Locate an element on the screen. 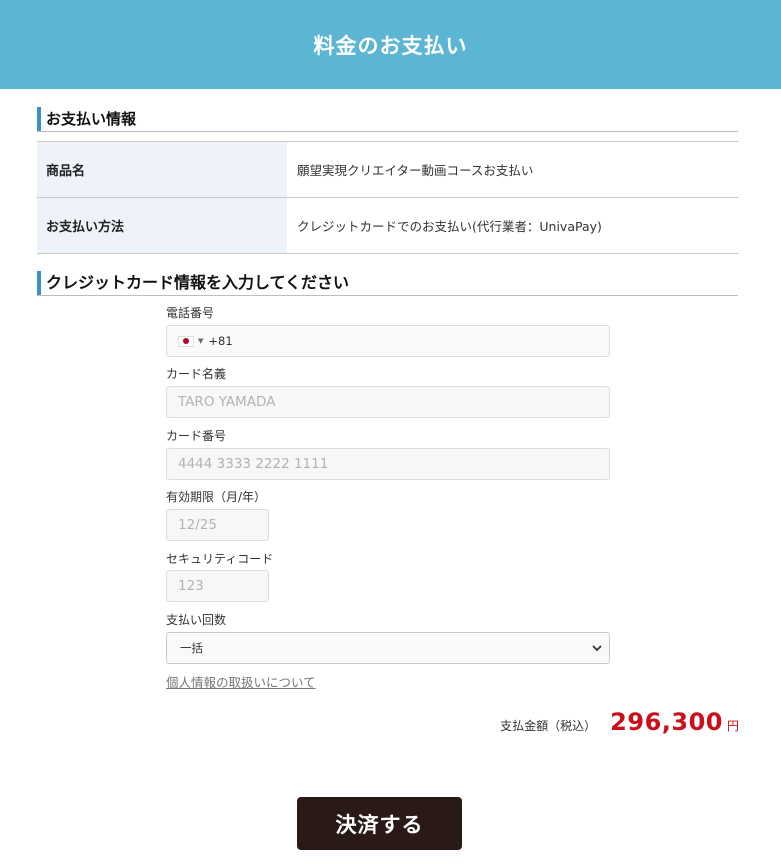 This screenshot has width=781, height=864. privacy-policy-link: 個人情報の取扱いについて is located at coordinates (241, 681).